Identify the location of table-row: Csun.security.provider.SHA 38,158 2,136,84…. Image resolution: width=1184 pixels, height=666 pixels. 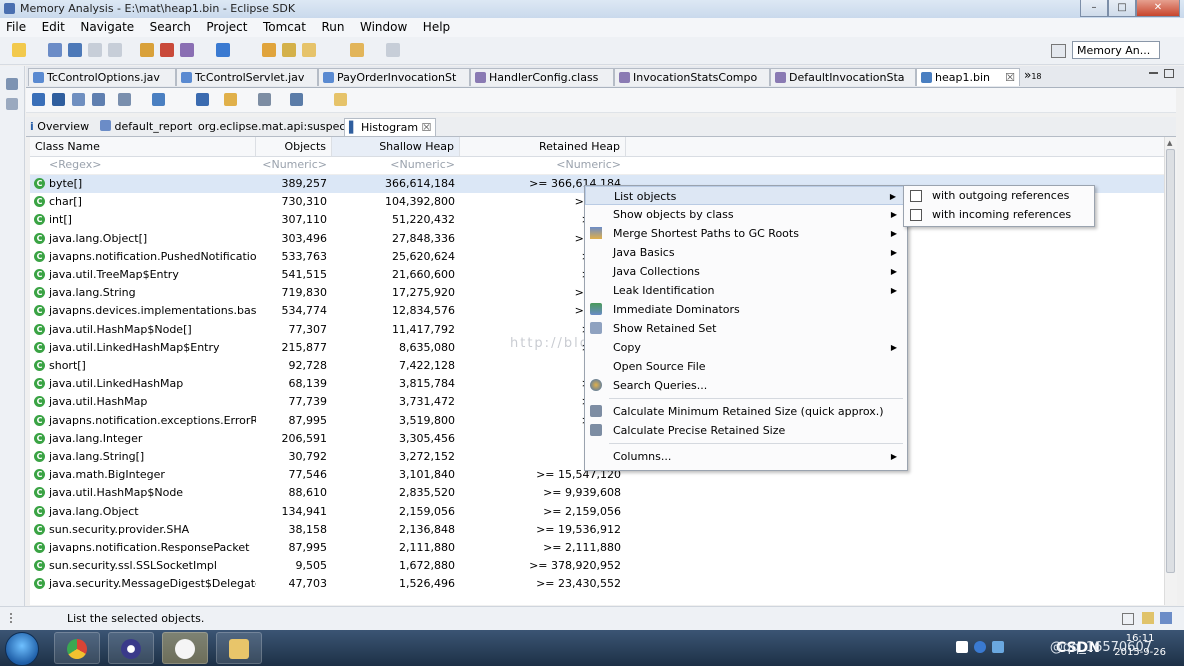
(597, 530).